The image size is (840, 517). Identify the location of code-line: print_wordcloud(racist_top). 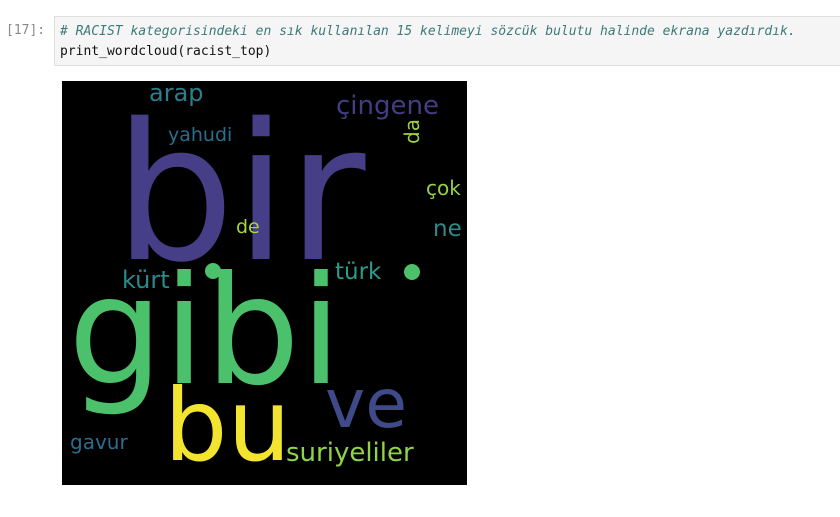
(166, 51).